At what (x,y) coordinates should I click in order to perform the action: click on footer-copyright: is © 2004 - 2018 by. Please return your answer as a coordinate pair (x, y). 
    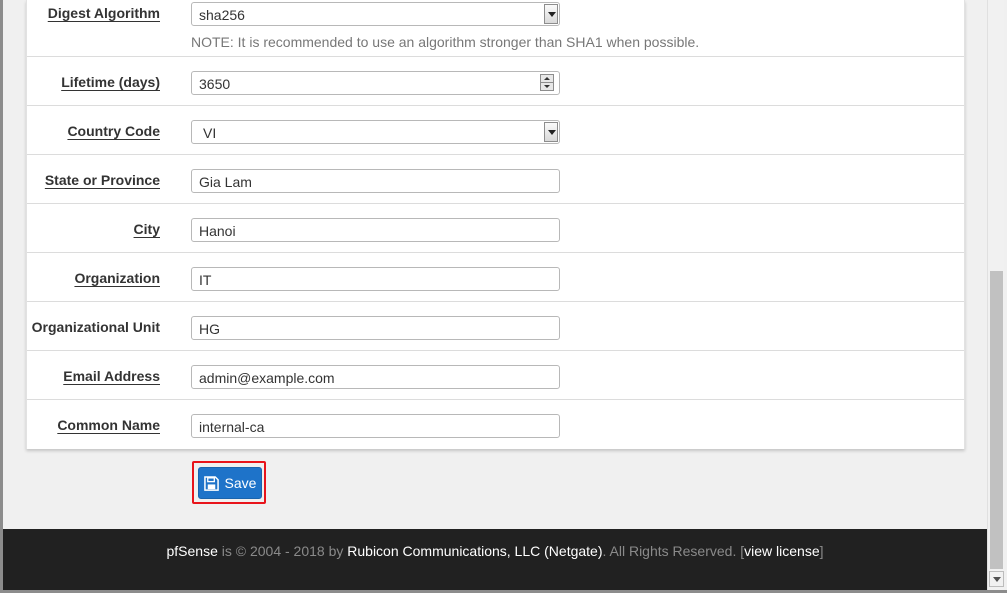
    Looking at the image, I should click on (282, 551).